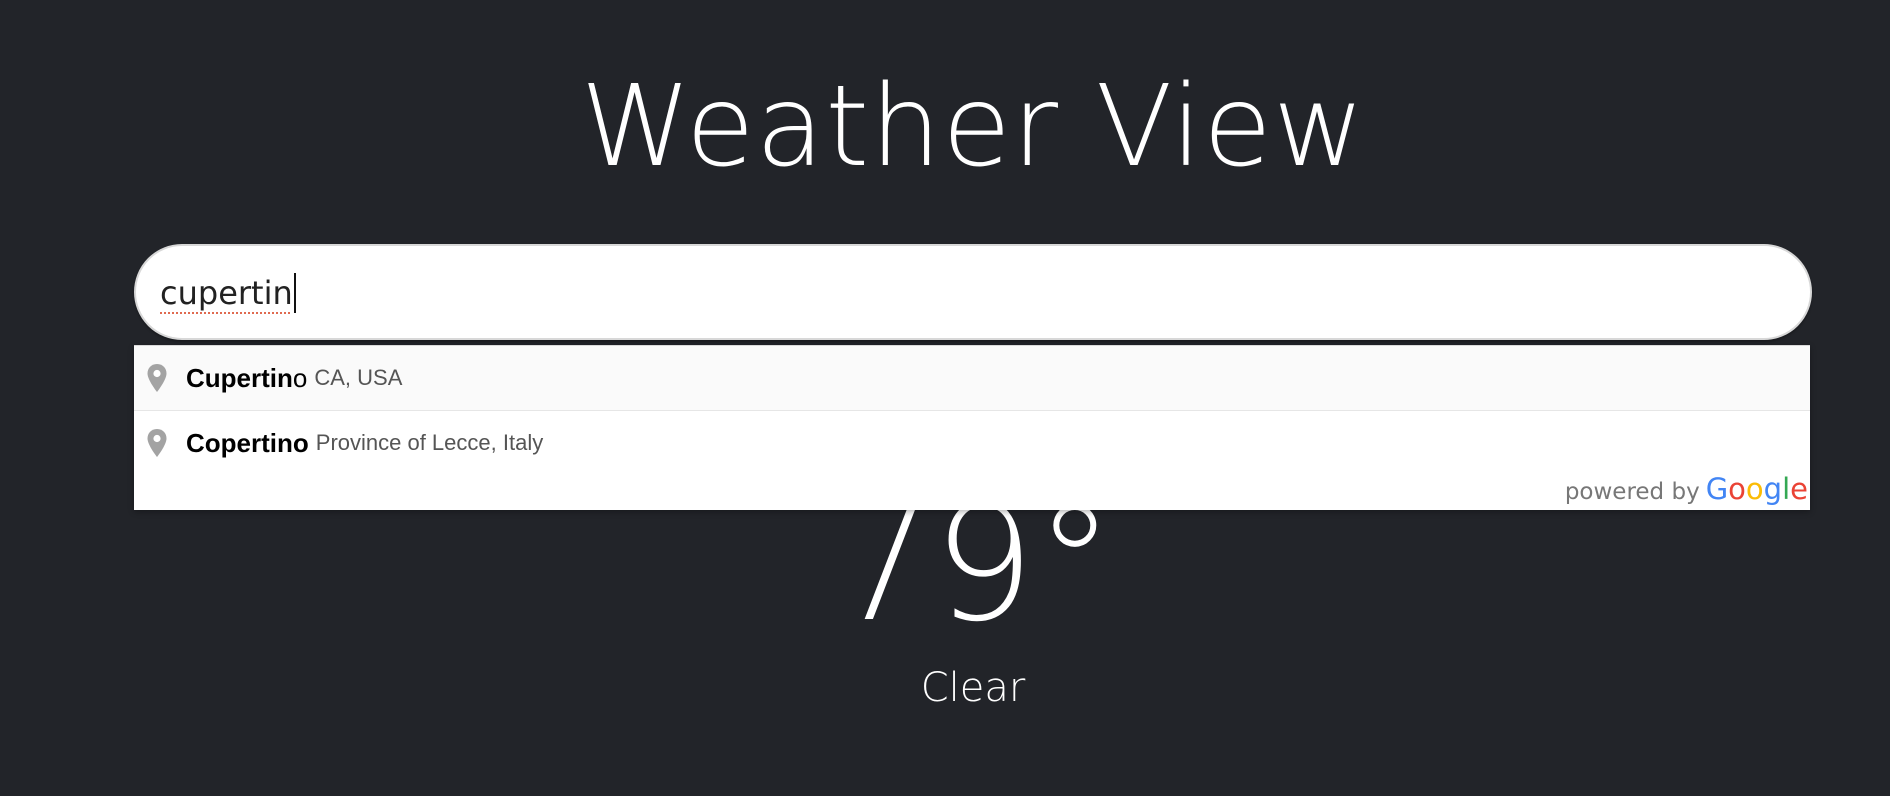  What do you see at coordinates (358, 377) in the screenshot?
I see `suggestion-secondary-text: CA, USA` at bounding box center [358, 377].